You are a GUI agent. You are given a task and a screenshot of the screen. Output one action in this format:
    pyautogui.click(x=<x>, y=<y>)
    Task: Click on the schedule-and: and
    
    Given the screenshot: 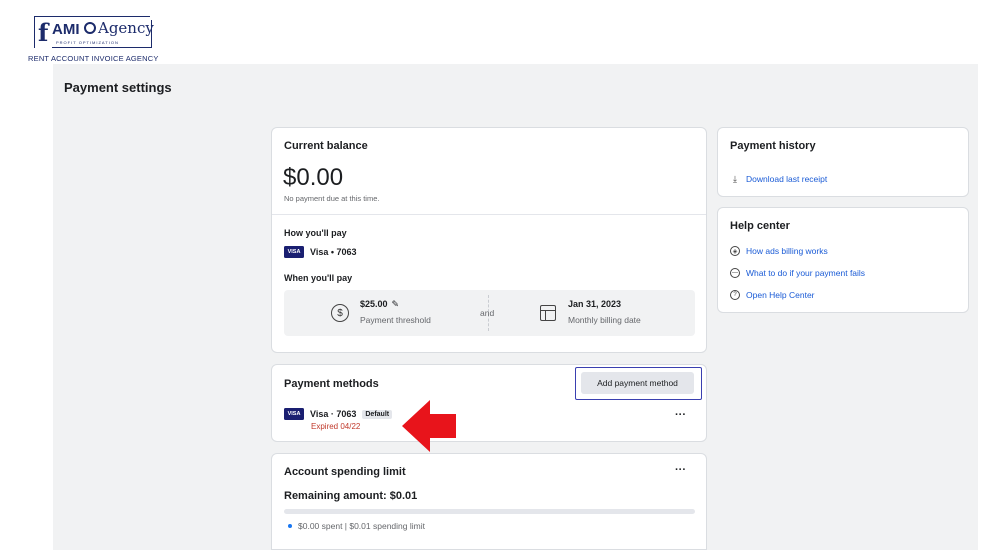 What is the action you would take?
    pyautogui.click(x=487, y=313)
    